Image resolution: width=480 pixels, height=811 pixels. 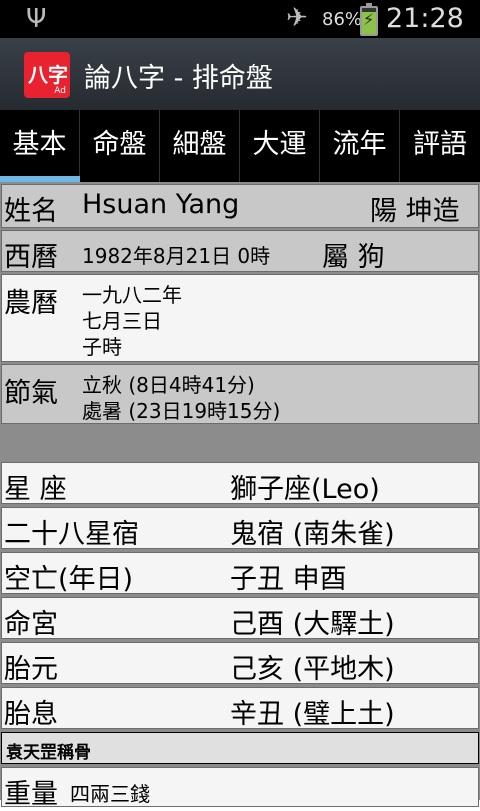 I want to click on detail-label: 胎元, so click(x=31, y=669).